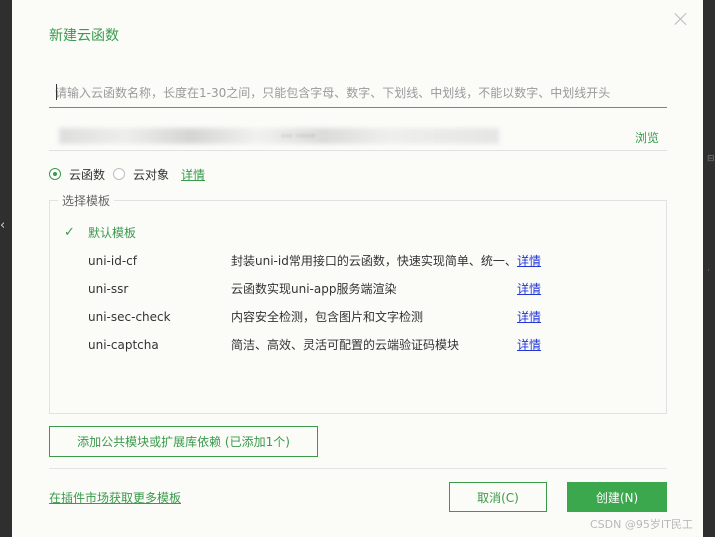 Image resolution: width=715 pixels, height=537 pixels. I want to click on template-row-uni-ssr: uni-ssr 云函数实现uni-app服务端渲染 详情, so click(359, 289).